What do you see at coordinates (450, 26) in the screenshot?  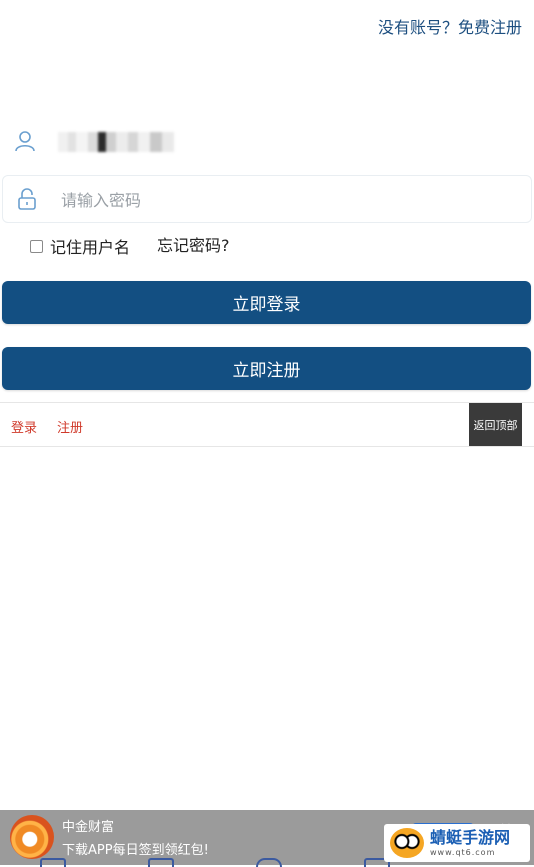 I see `free-register-link: 没有账号？免费注册` at bounding box center [450, 26].